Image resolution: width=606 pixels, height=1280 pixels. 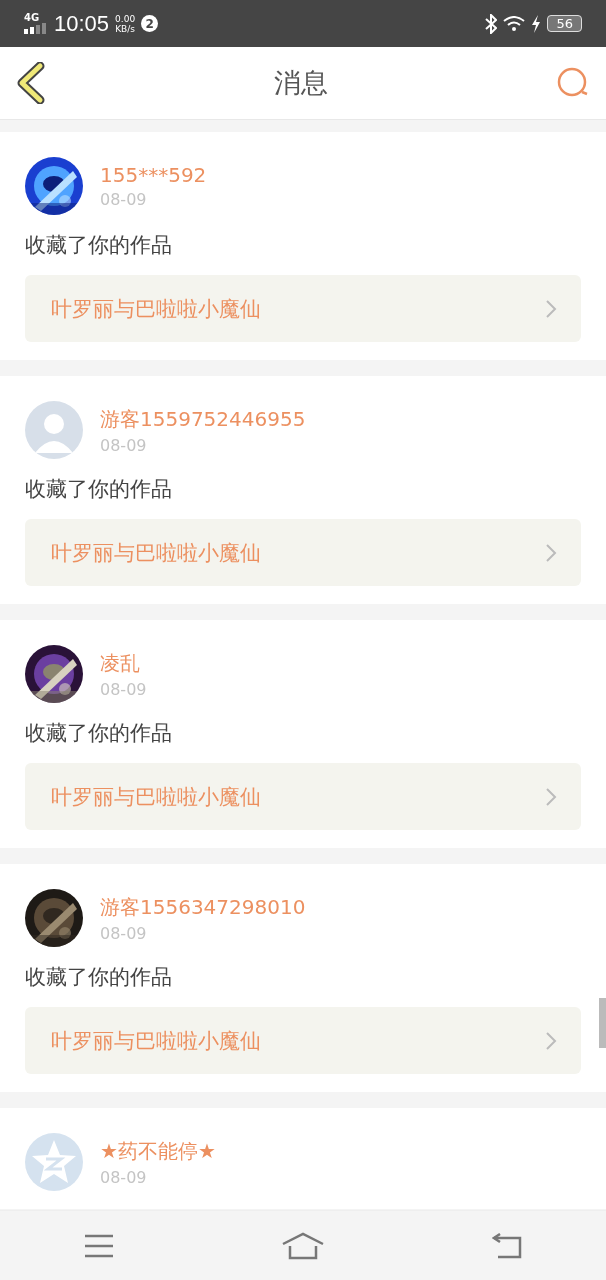 I want to click on signal-icon, so click(x=35, y=28).